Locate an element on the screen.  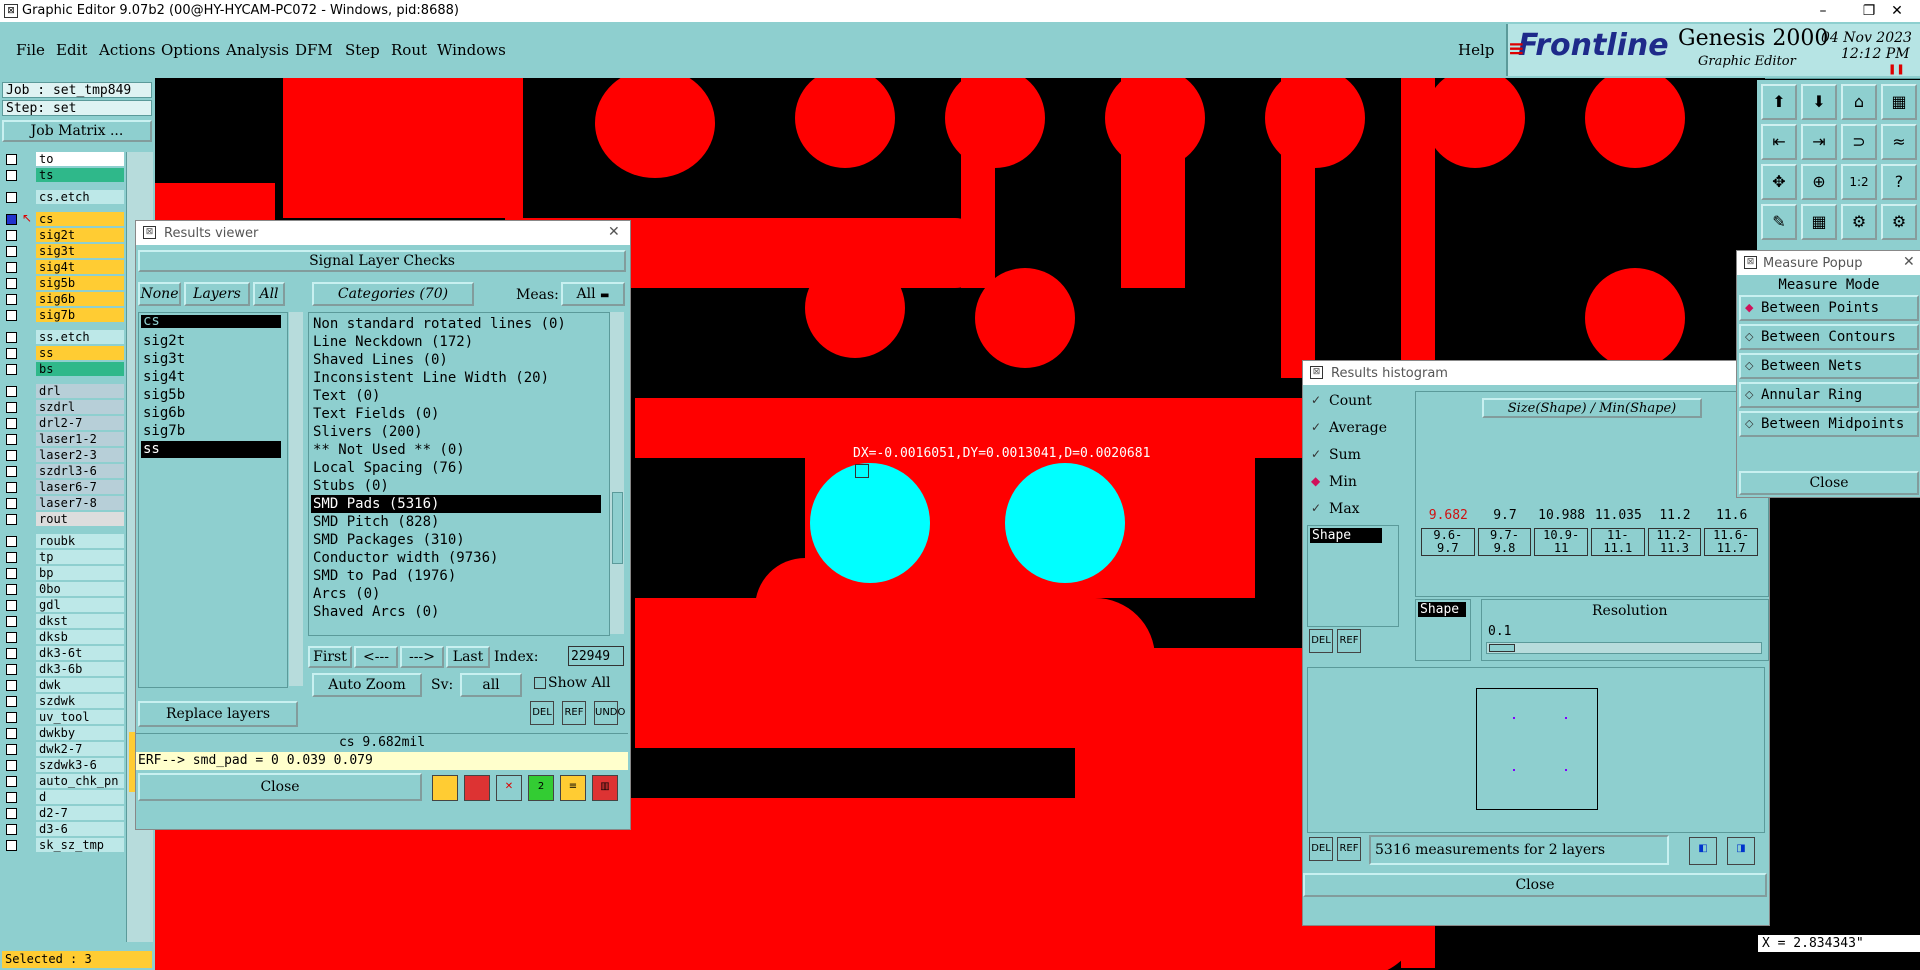
view-tool-button: ✥ is located at coordinates (1779, 182).